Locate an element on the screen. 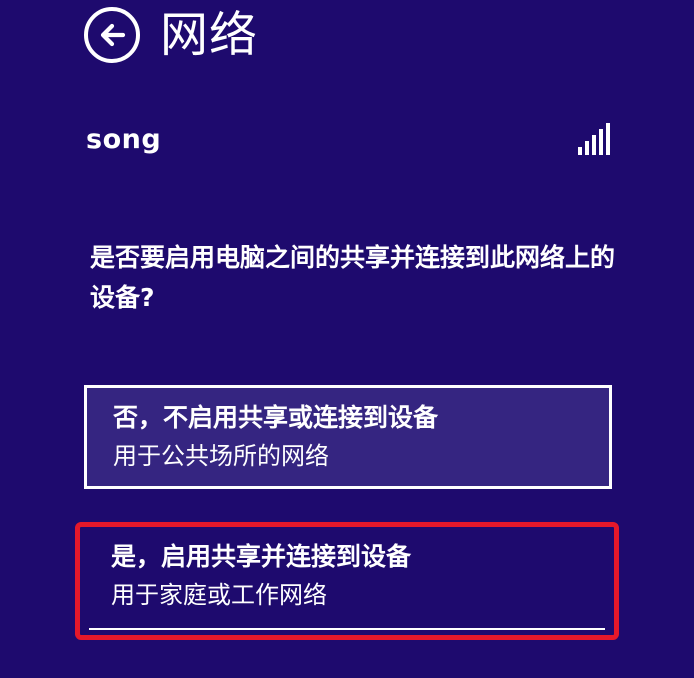 The height and width of the screenshot is (678, 694). sharing-question: 是否要启用电脑之间的共享并连接到此网络上的设备? is located at coordinates (353, 277).